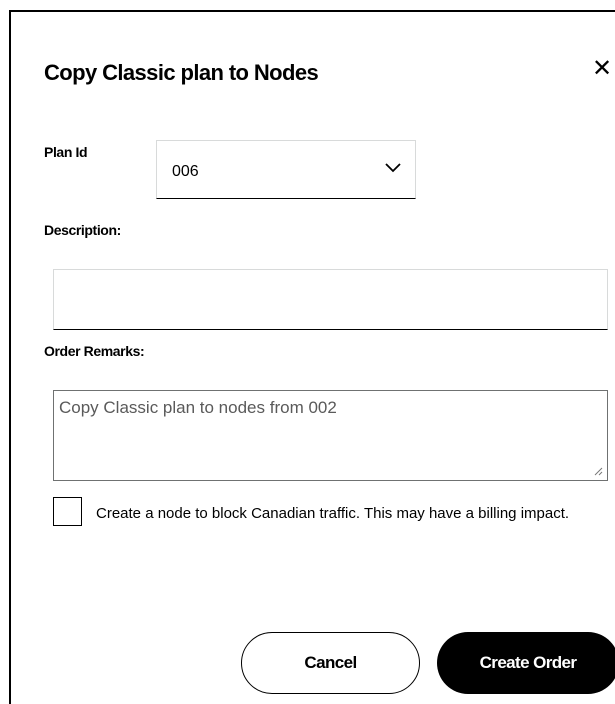  What do you see at coordinates (526, 663) in the screenshot?
I see `create-order-button: Create Order` at bounding box center [526, 663].